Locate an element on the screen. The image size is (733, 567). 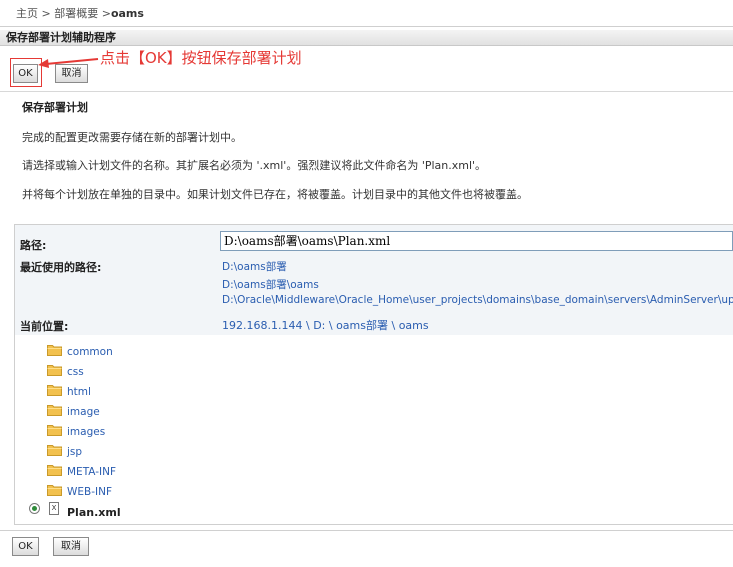
location-current-dir: oams is located at coordinates (413, 325).